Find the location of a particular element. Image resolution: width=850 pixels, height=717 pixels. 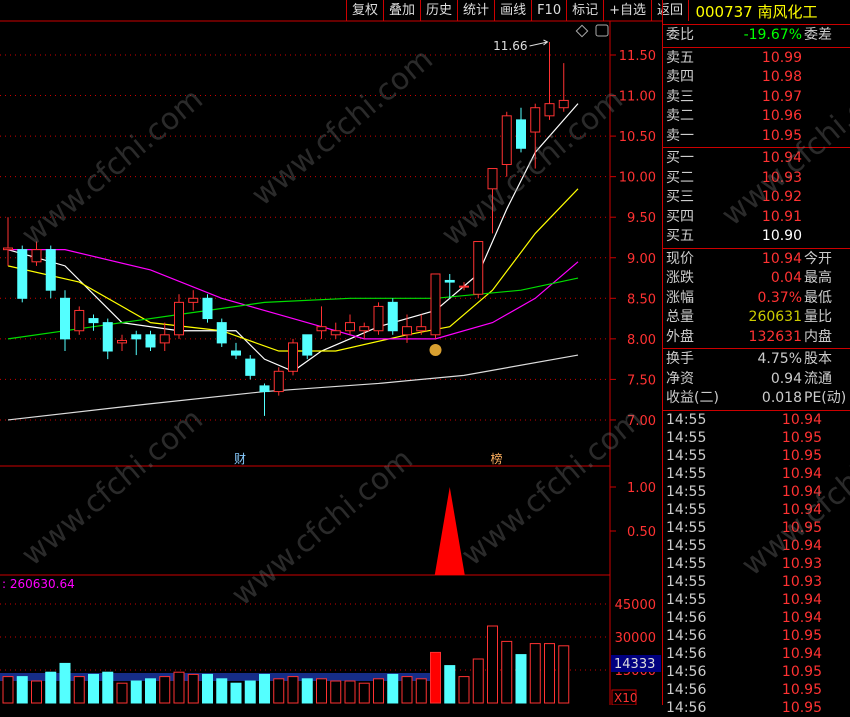

volume-unit: X10 is located at coordinates (626, 698).